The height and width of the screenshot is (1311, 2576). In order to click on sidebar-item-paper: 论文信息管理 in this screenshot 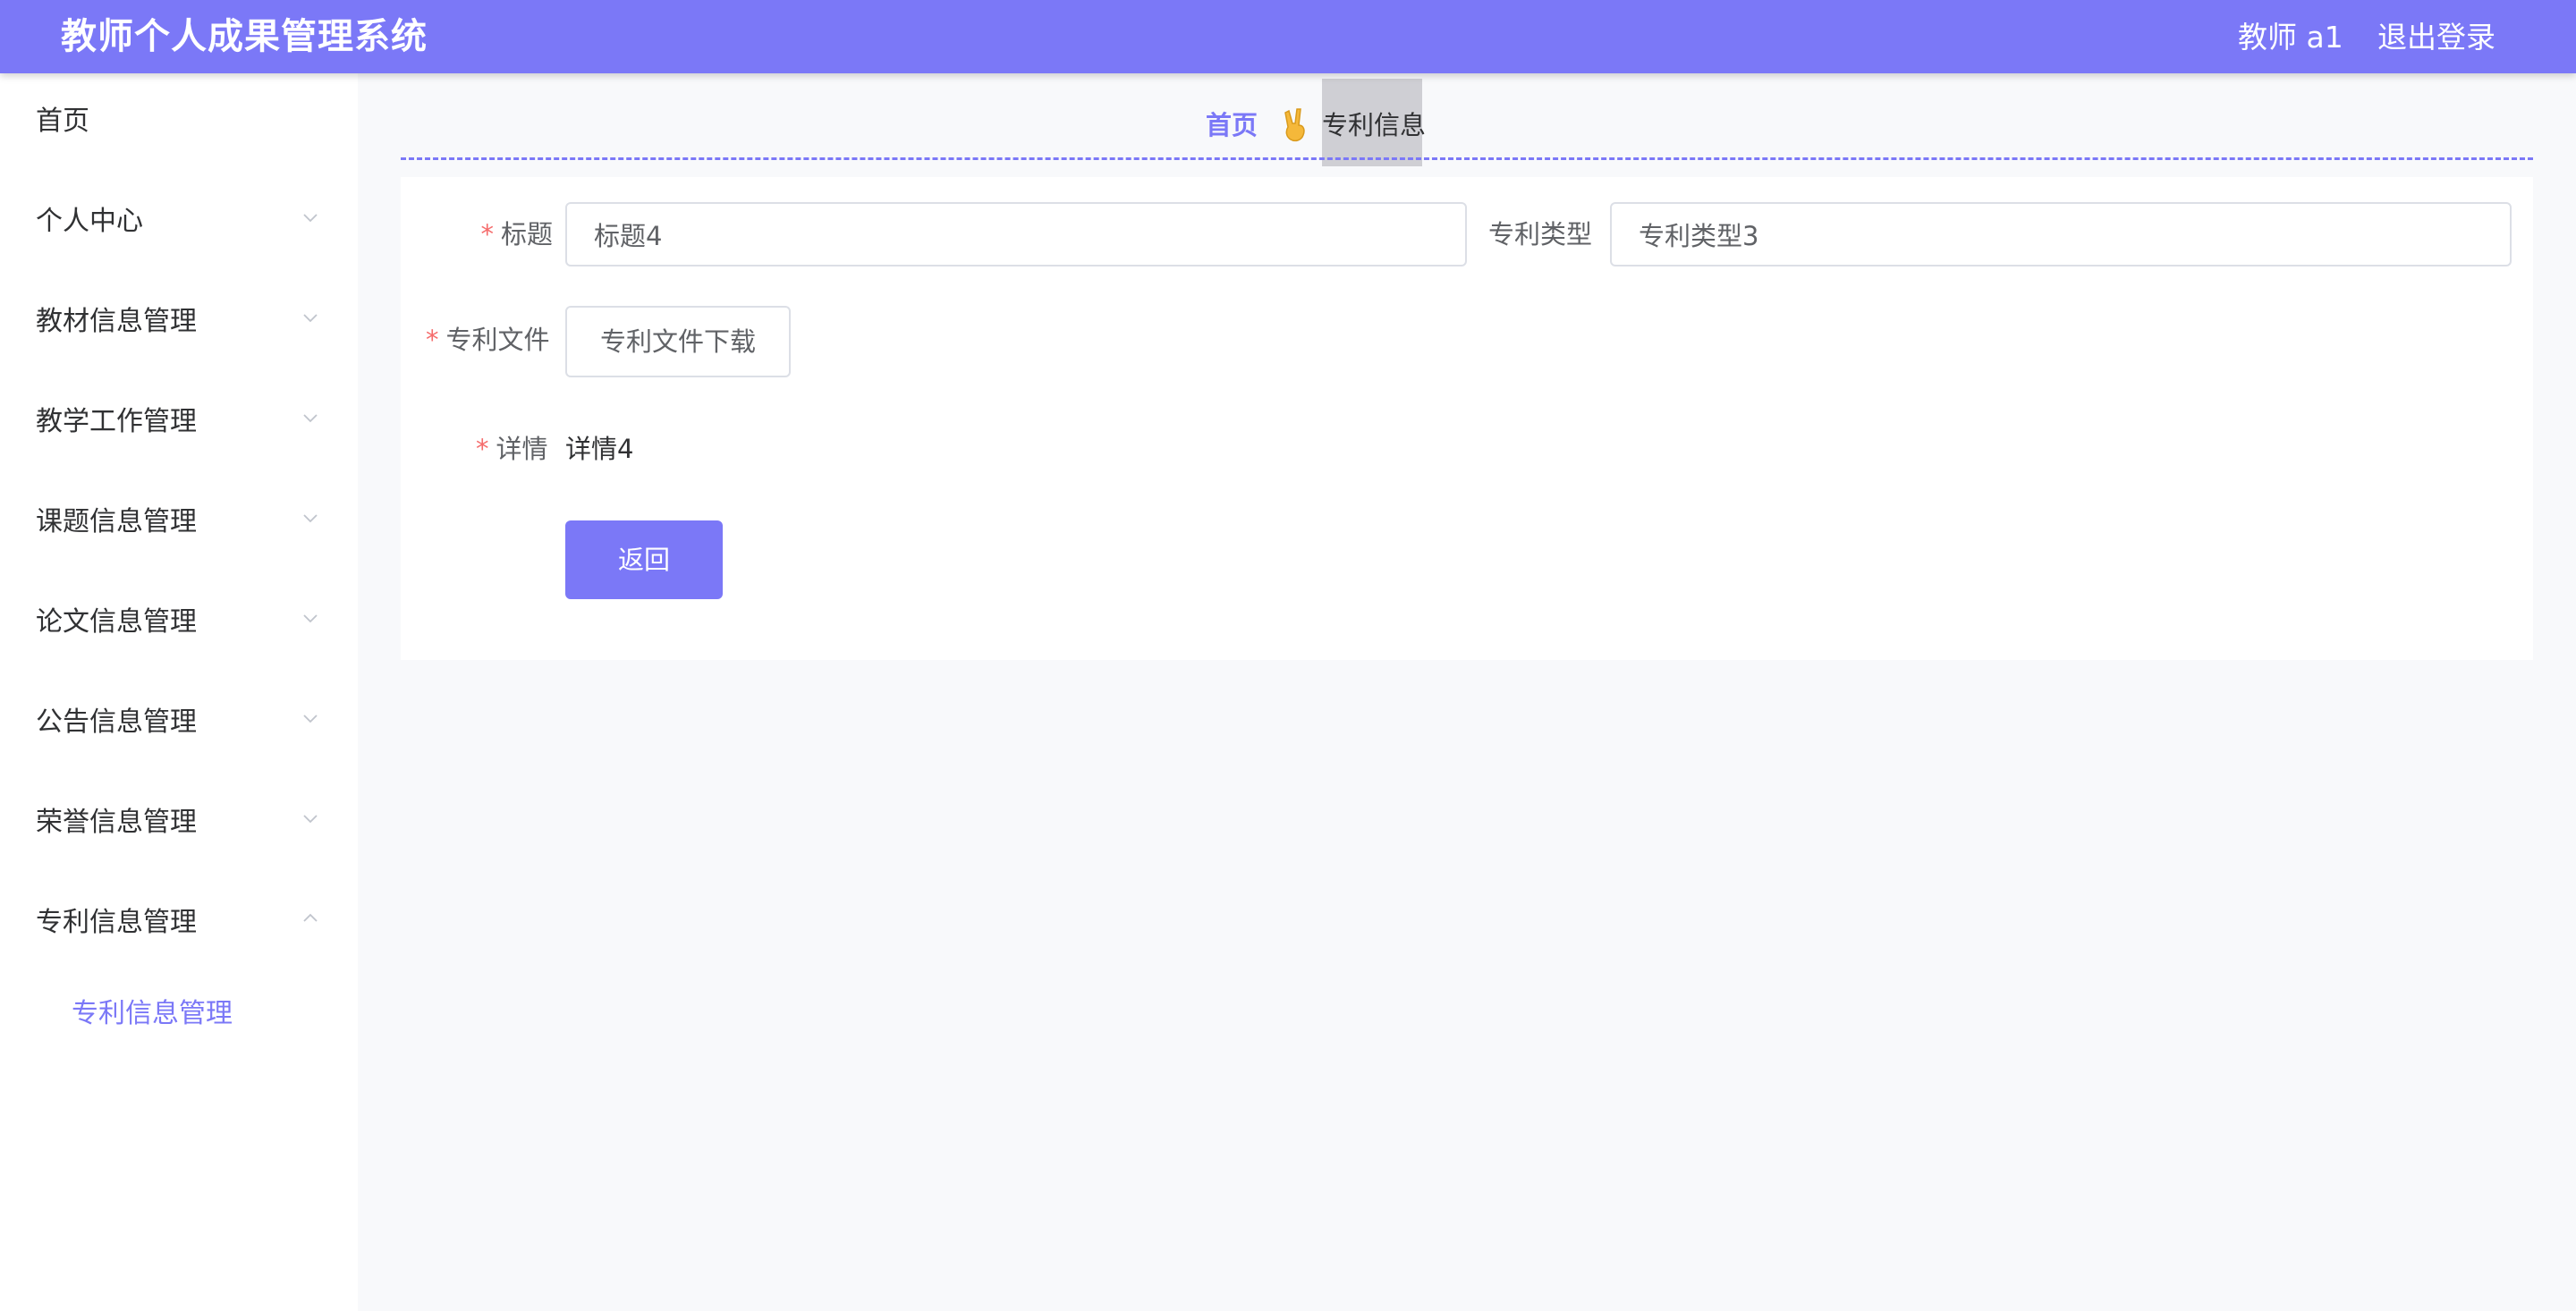, I will do `click(179, 622)`.